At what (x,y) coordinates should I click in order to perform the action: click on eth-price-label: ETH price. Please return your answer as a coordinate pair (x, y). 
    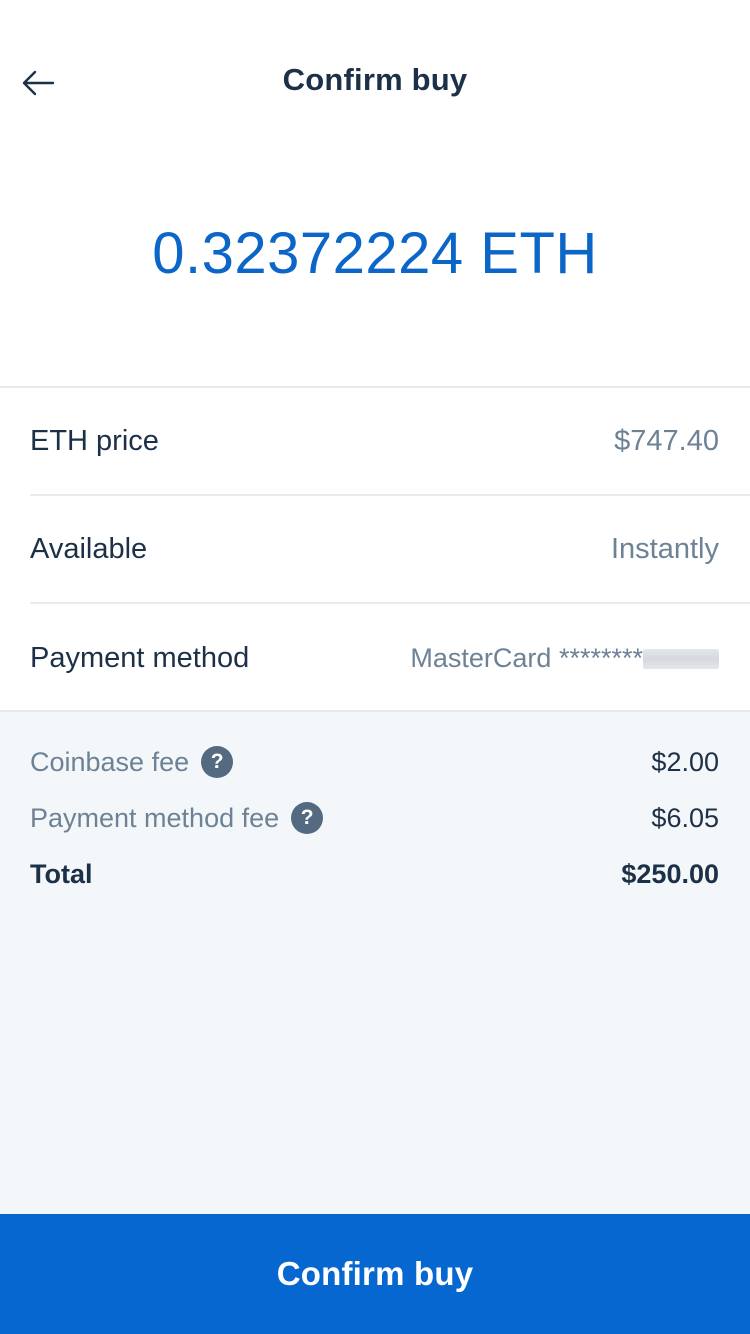
    Looking at the image, I should click on (94, 440).